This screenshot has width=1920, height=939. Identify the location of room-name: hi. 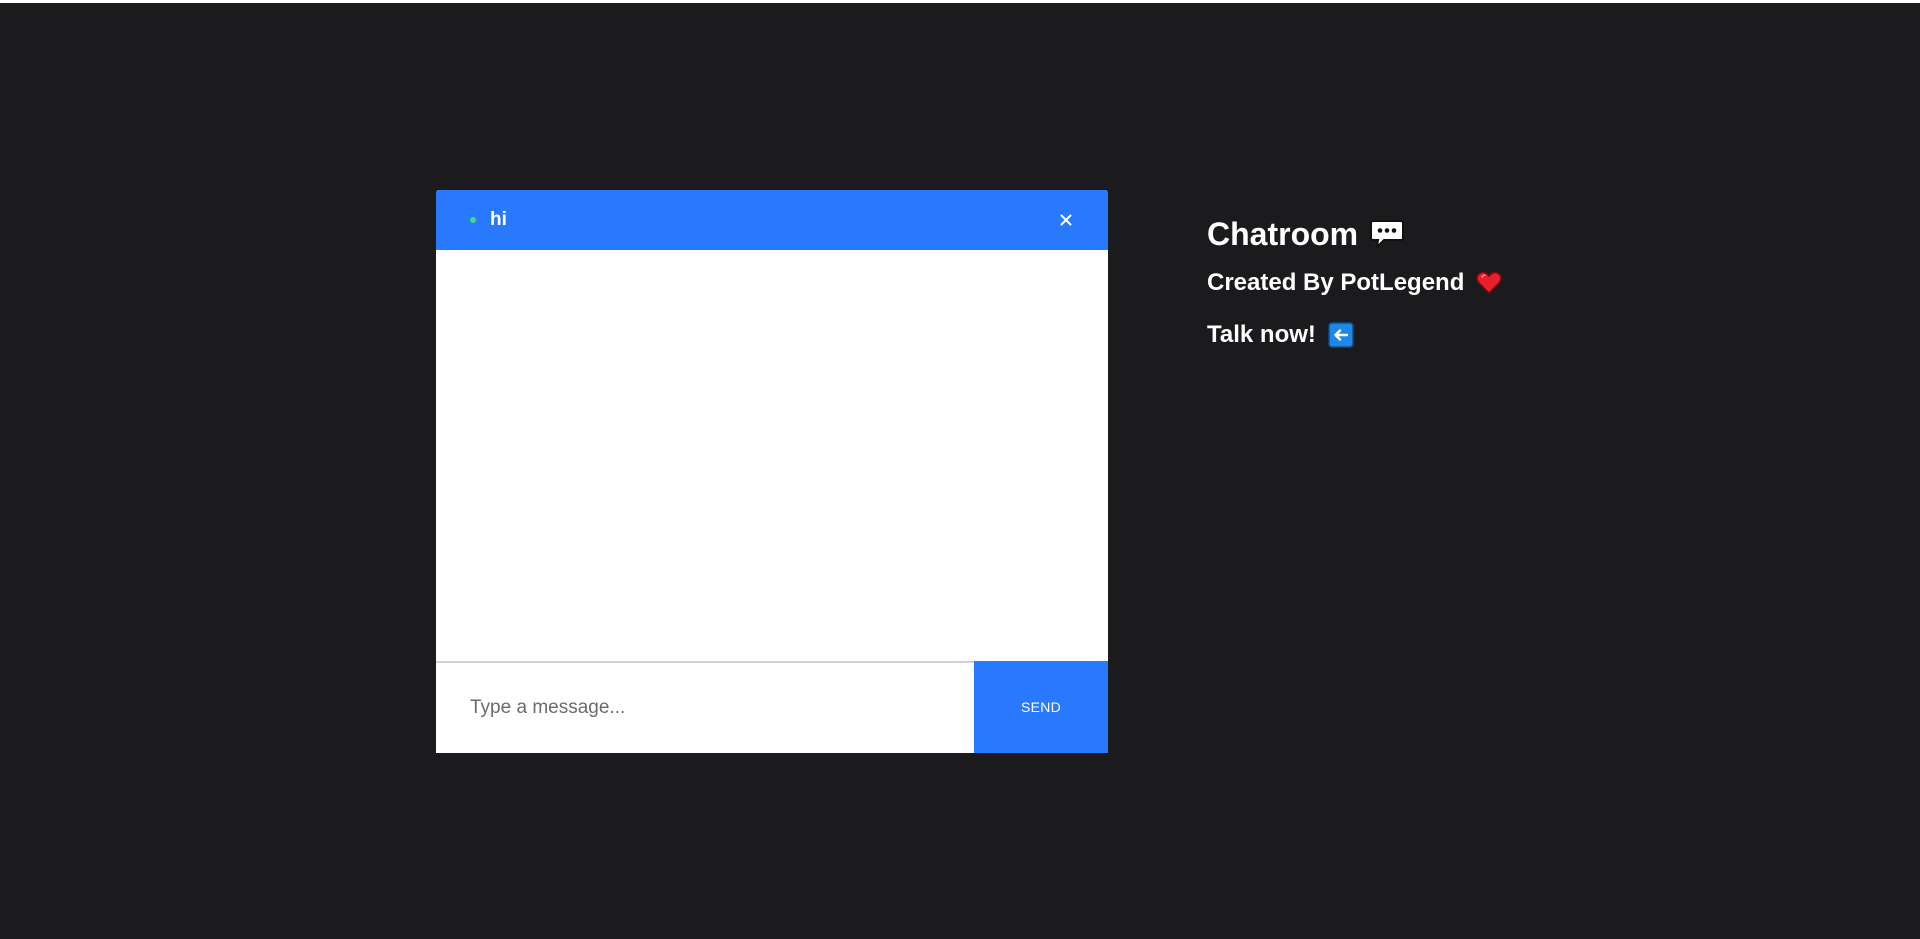
(498, 219).